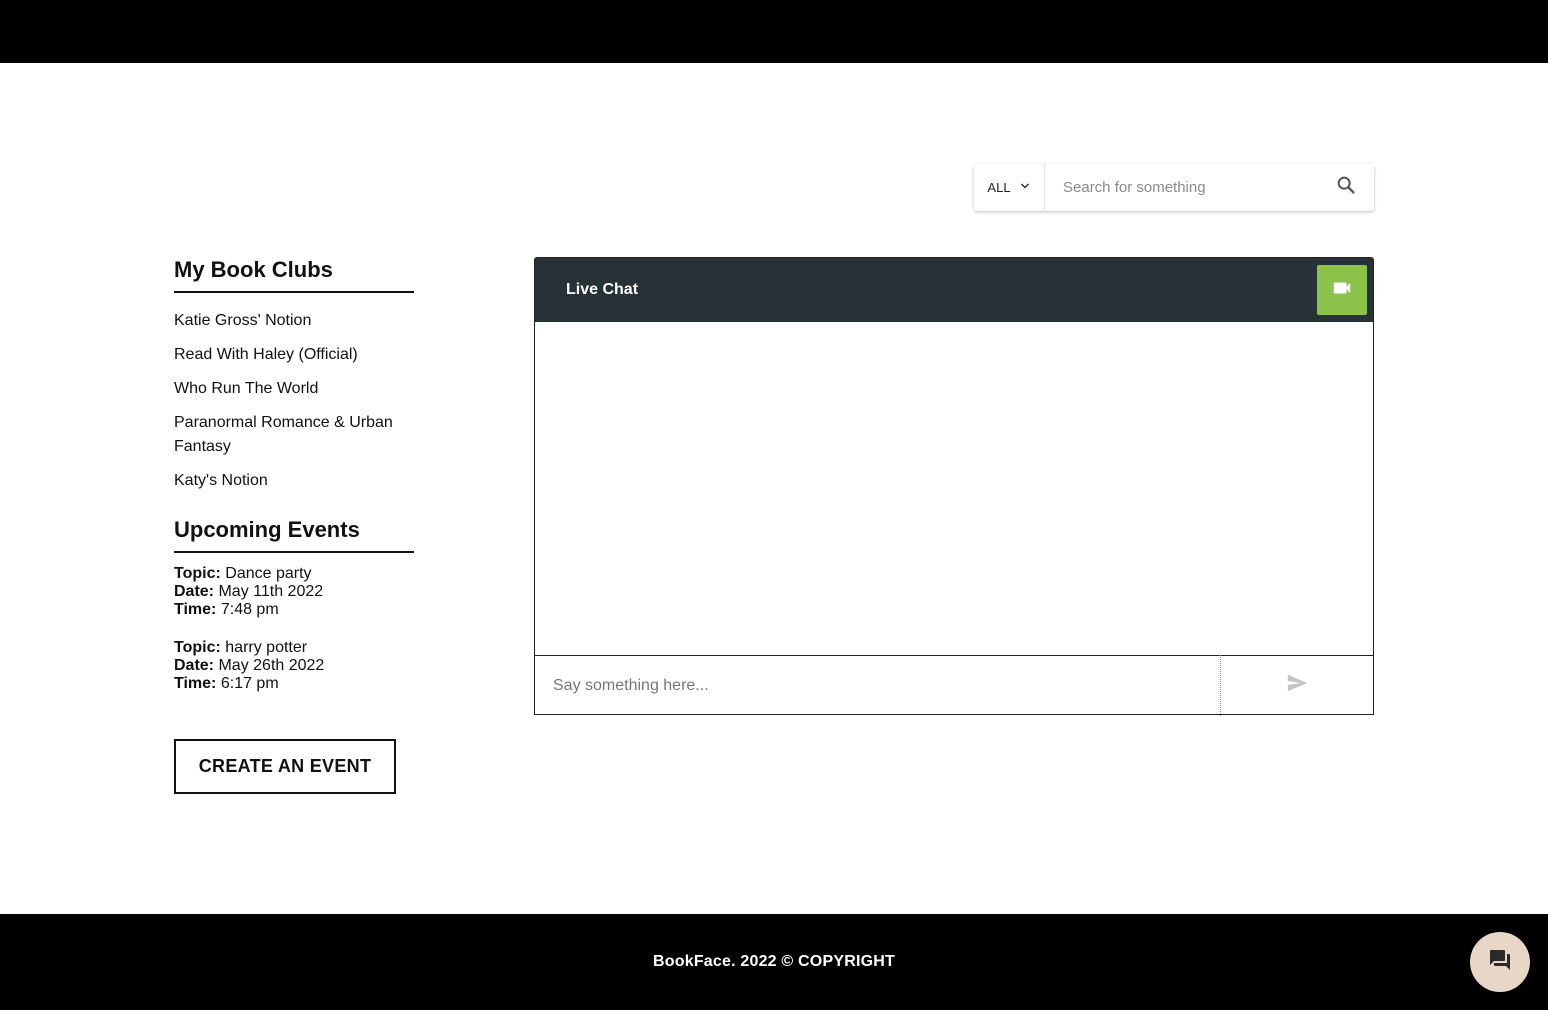 The height and width of the screenshot is (1010, 1548). Describe the element at coordinates (294, 435) in the screenshot. I see `book-club-item: Paranormal Romance & Urban Fantasy` at that location.